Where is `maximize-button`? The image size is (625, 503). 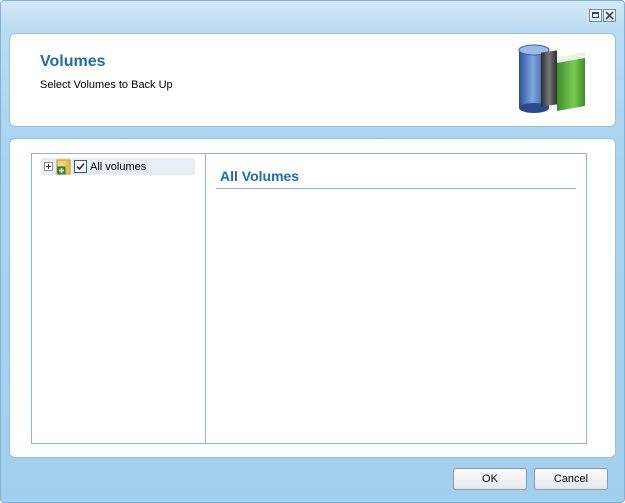
maximize-button is located at coordinates (595, 15).